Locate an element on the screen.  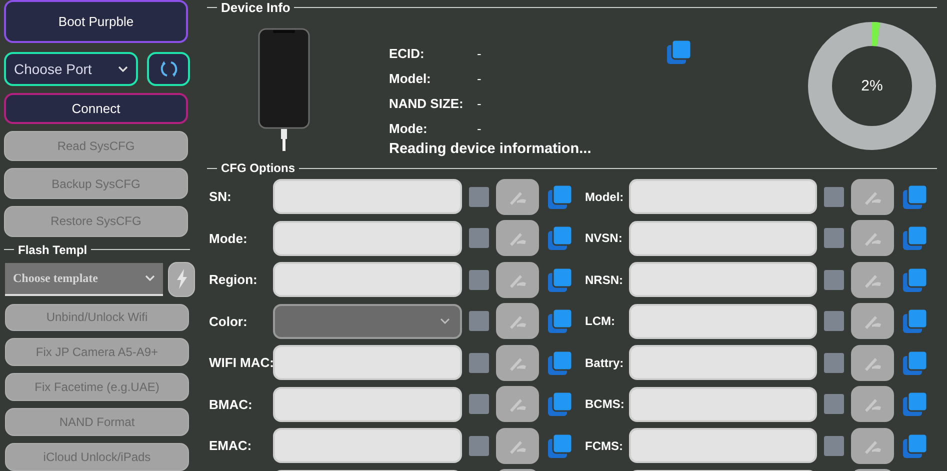
progress-reading: 2% is located at coordinates (872, 86).